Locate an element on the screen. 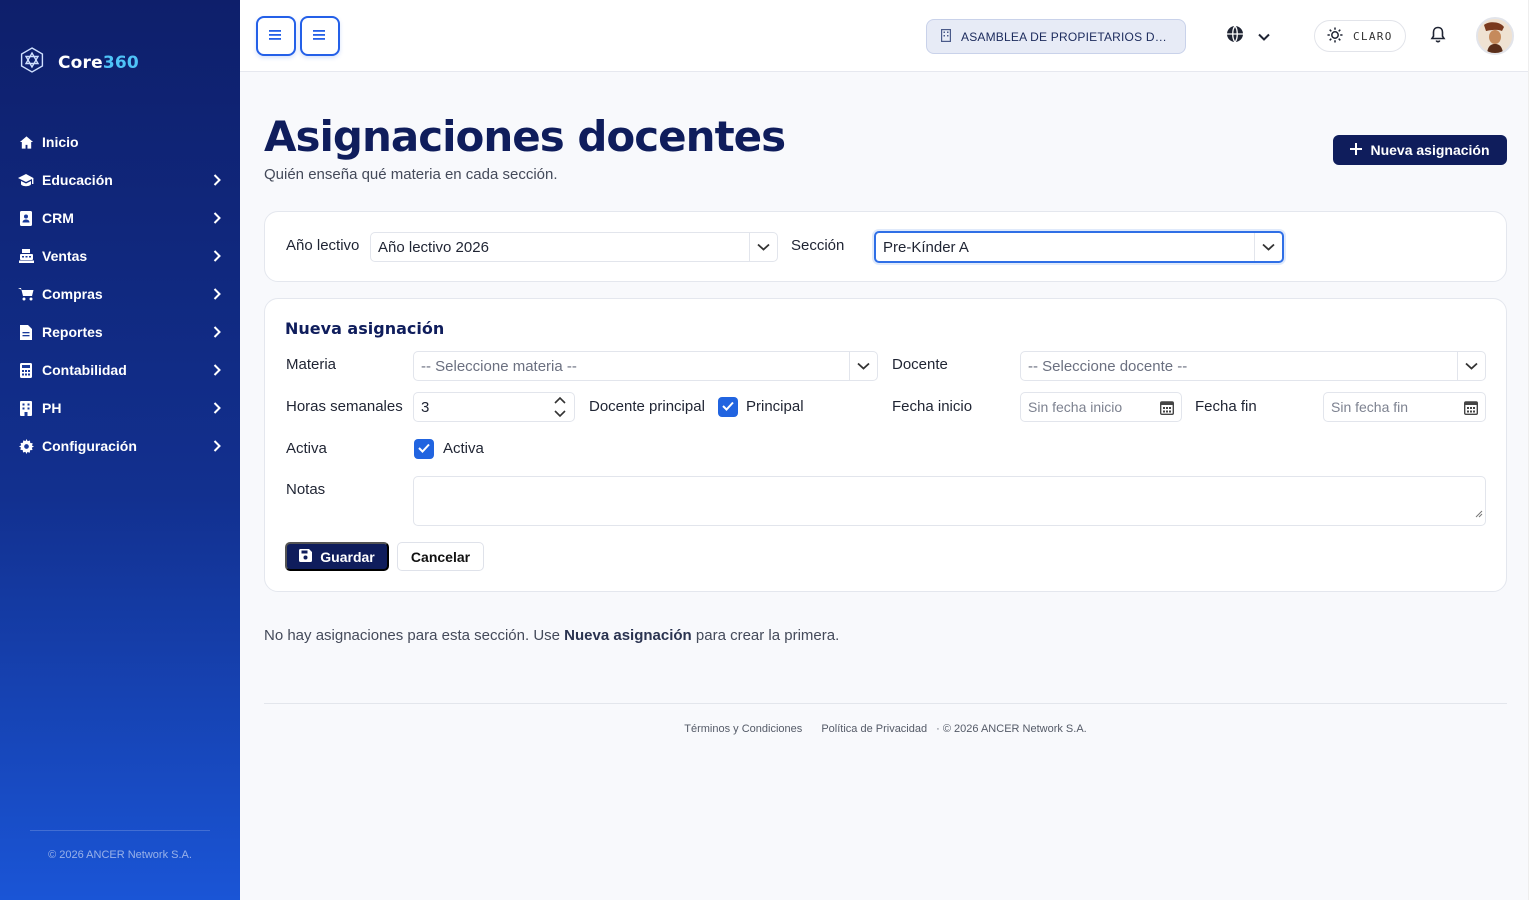 The image size is (1536, 900). sidebar-divider is located at coordinates (120, 830).